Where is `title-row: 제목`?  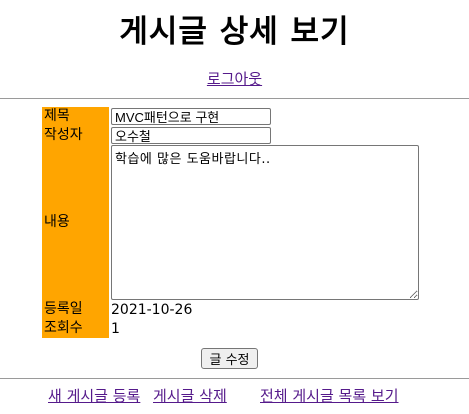
title-row: 제목 is located at coordinates (230, 116).